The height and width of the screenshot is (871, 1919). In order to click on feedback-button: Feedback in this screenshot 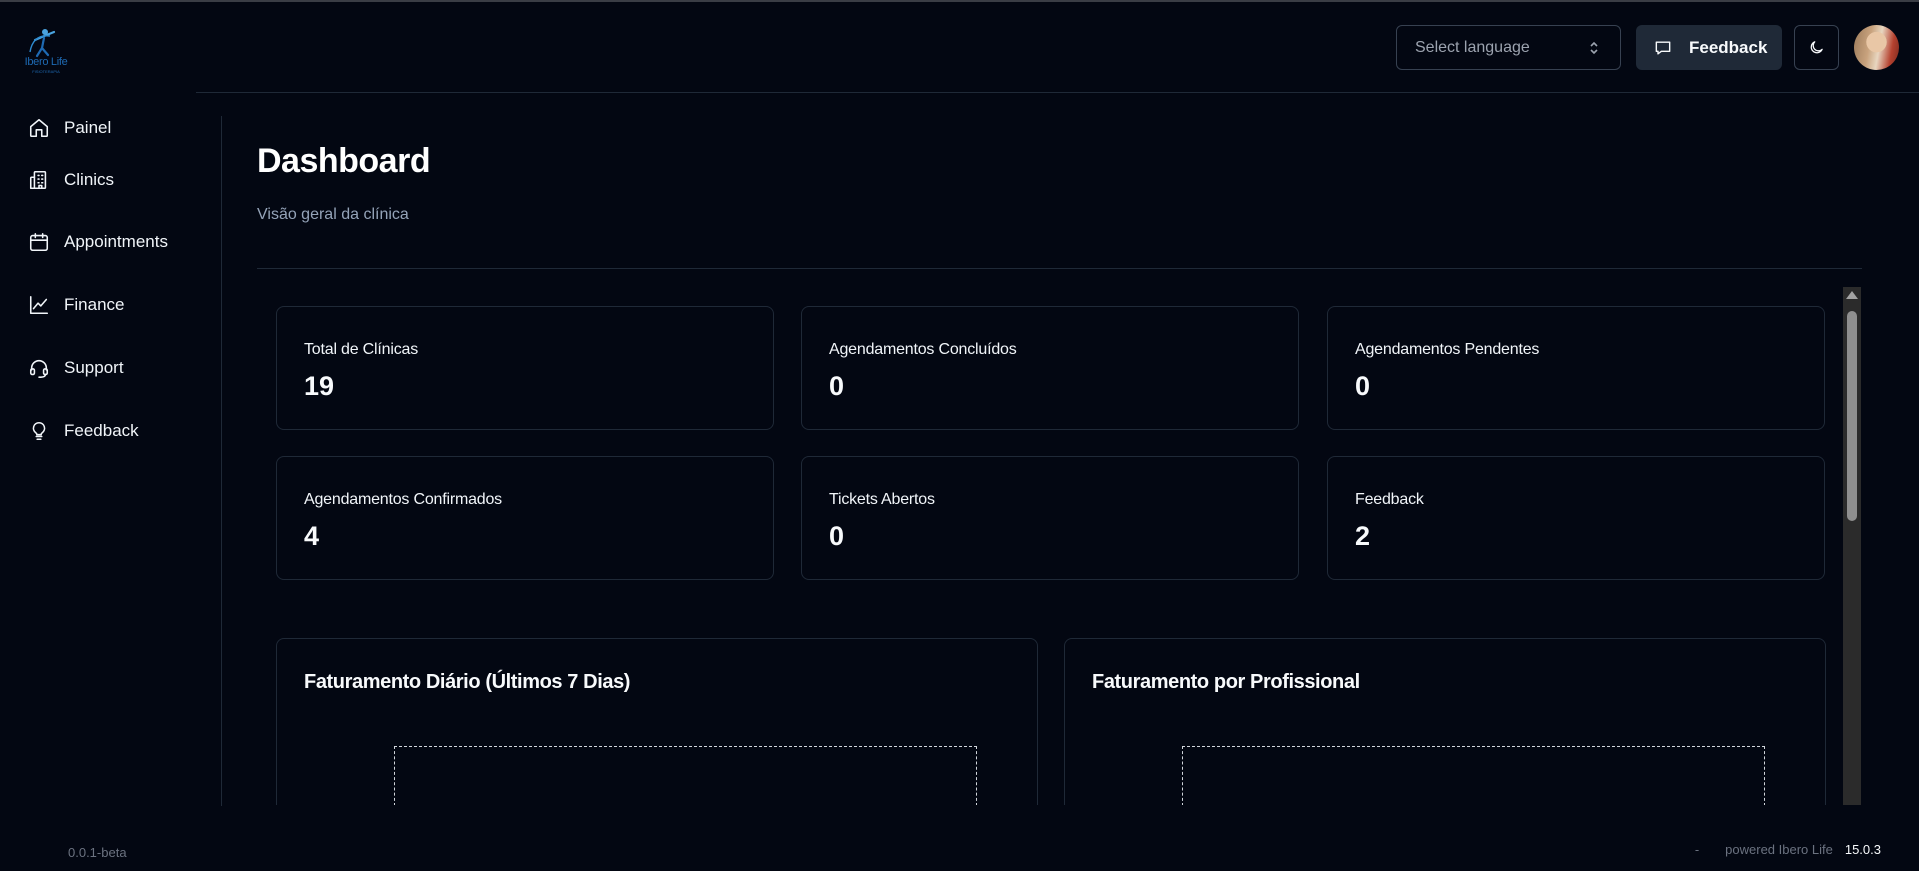, I will do `click(1709, 47)`.